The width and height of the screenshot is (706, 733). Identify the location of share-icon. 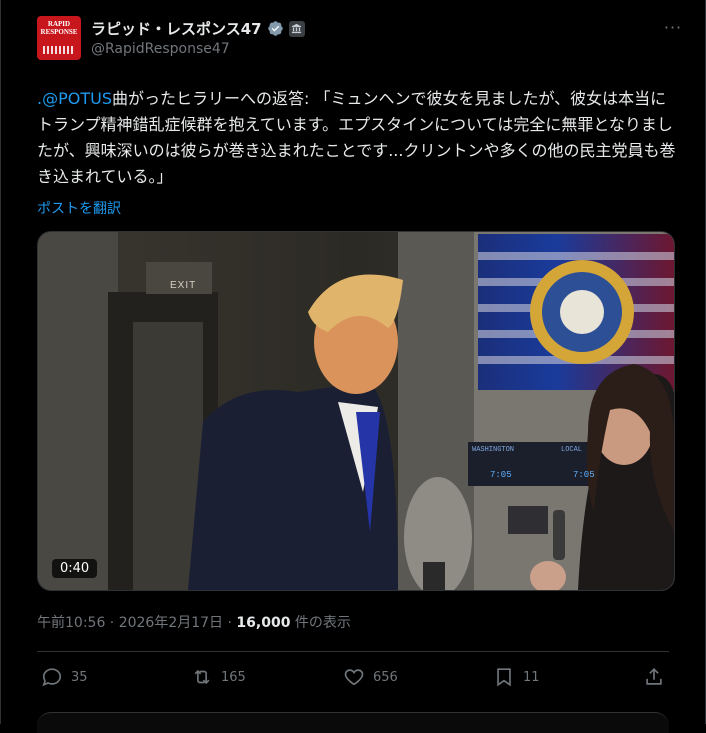
(654, 676).